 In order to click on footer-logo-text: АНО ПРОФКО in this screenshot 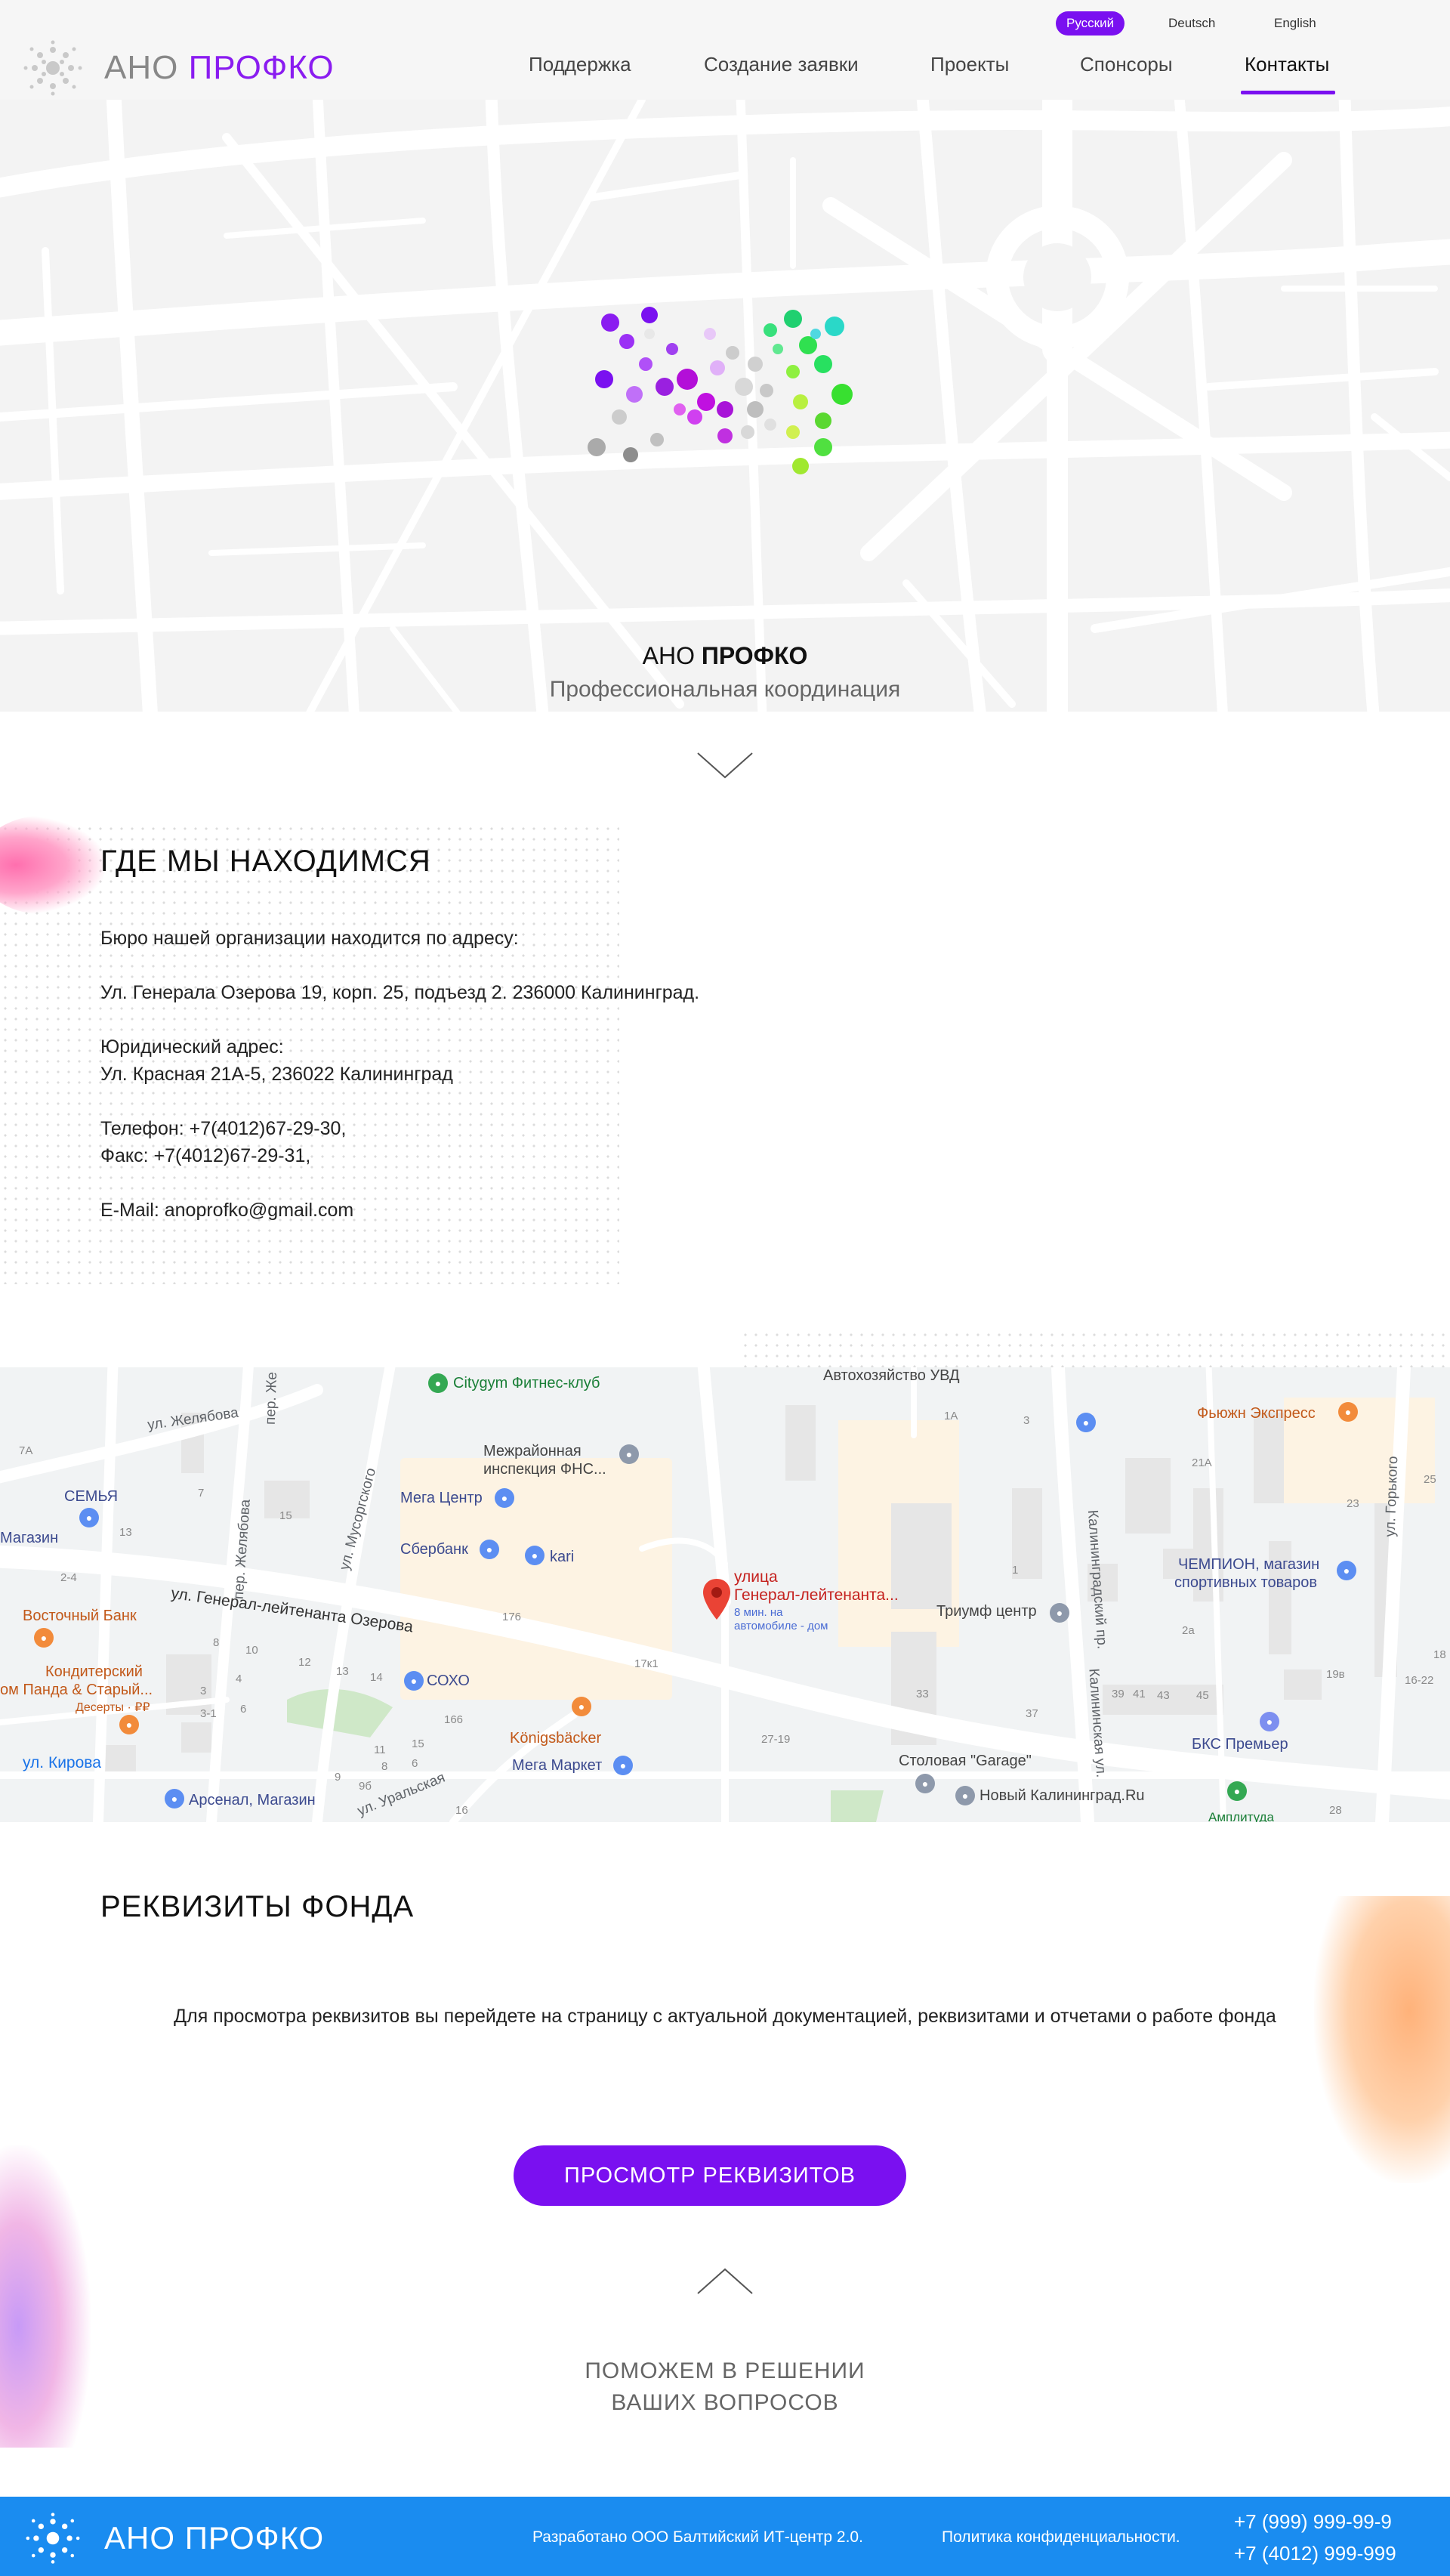, I will do `click(214, 2538)`.